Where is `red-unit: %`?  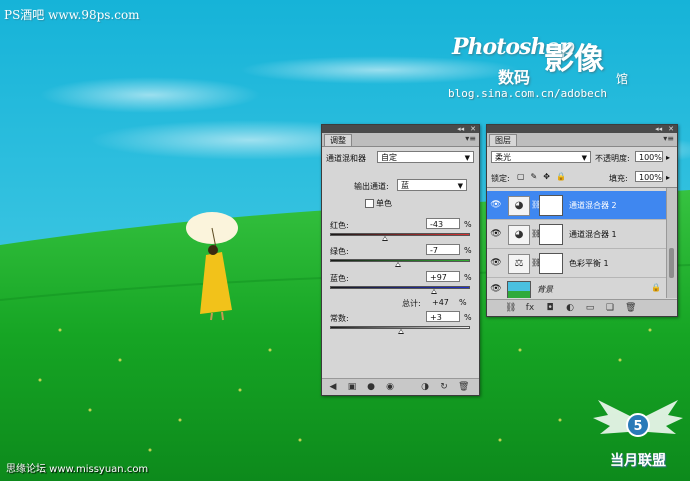 red-unit: % is located at coordinates (468, 224).